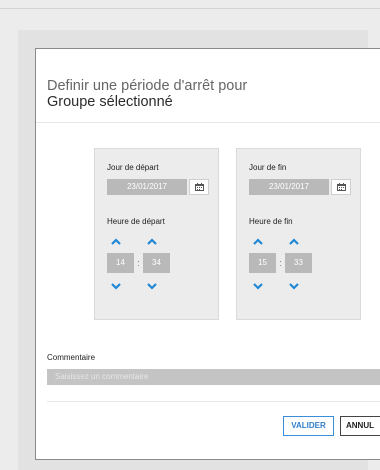 Image resolution: width=380 pixels, height=470 pixels. Describe the element at coordinates (156, 263) in the screenshot. I see `start-minute-input: 34` at that location.